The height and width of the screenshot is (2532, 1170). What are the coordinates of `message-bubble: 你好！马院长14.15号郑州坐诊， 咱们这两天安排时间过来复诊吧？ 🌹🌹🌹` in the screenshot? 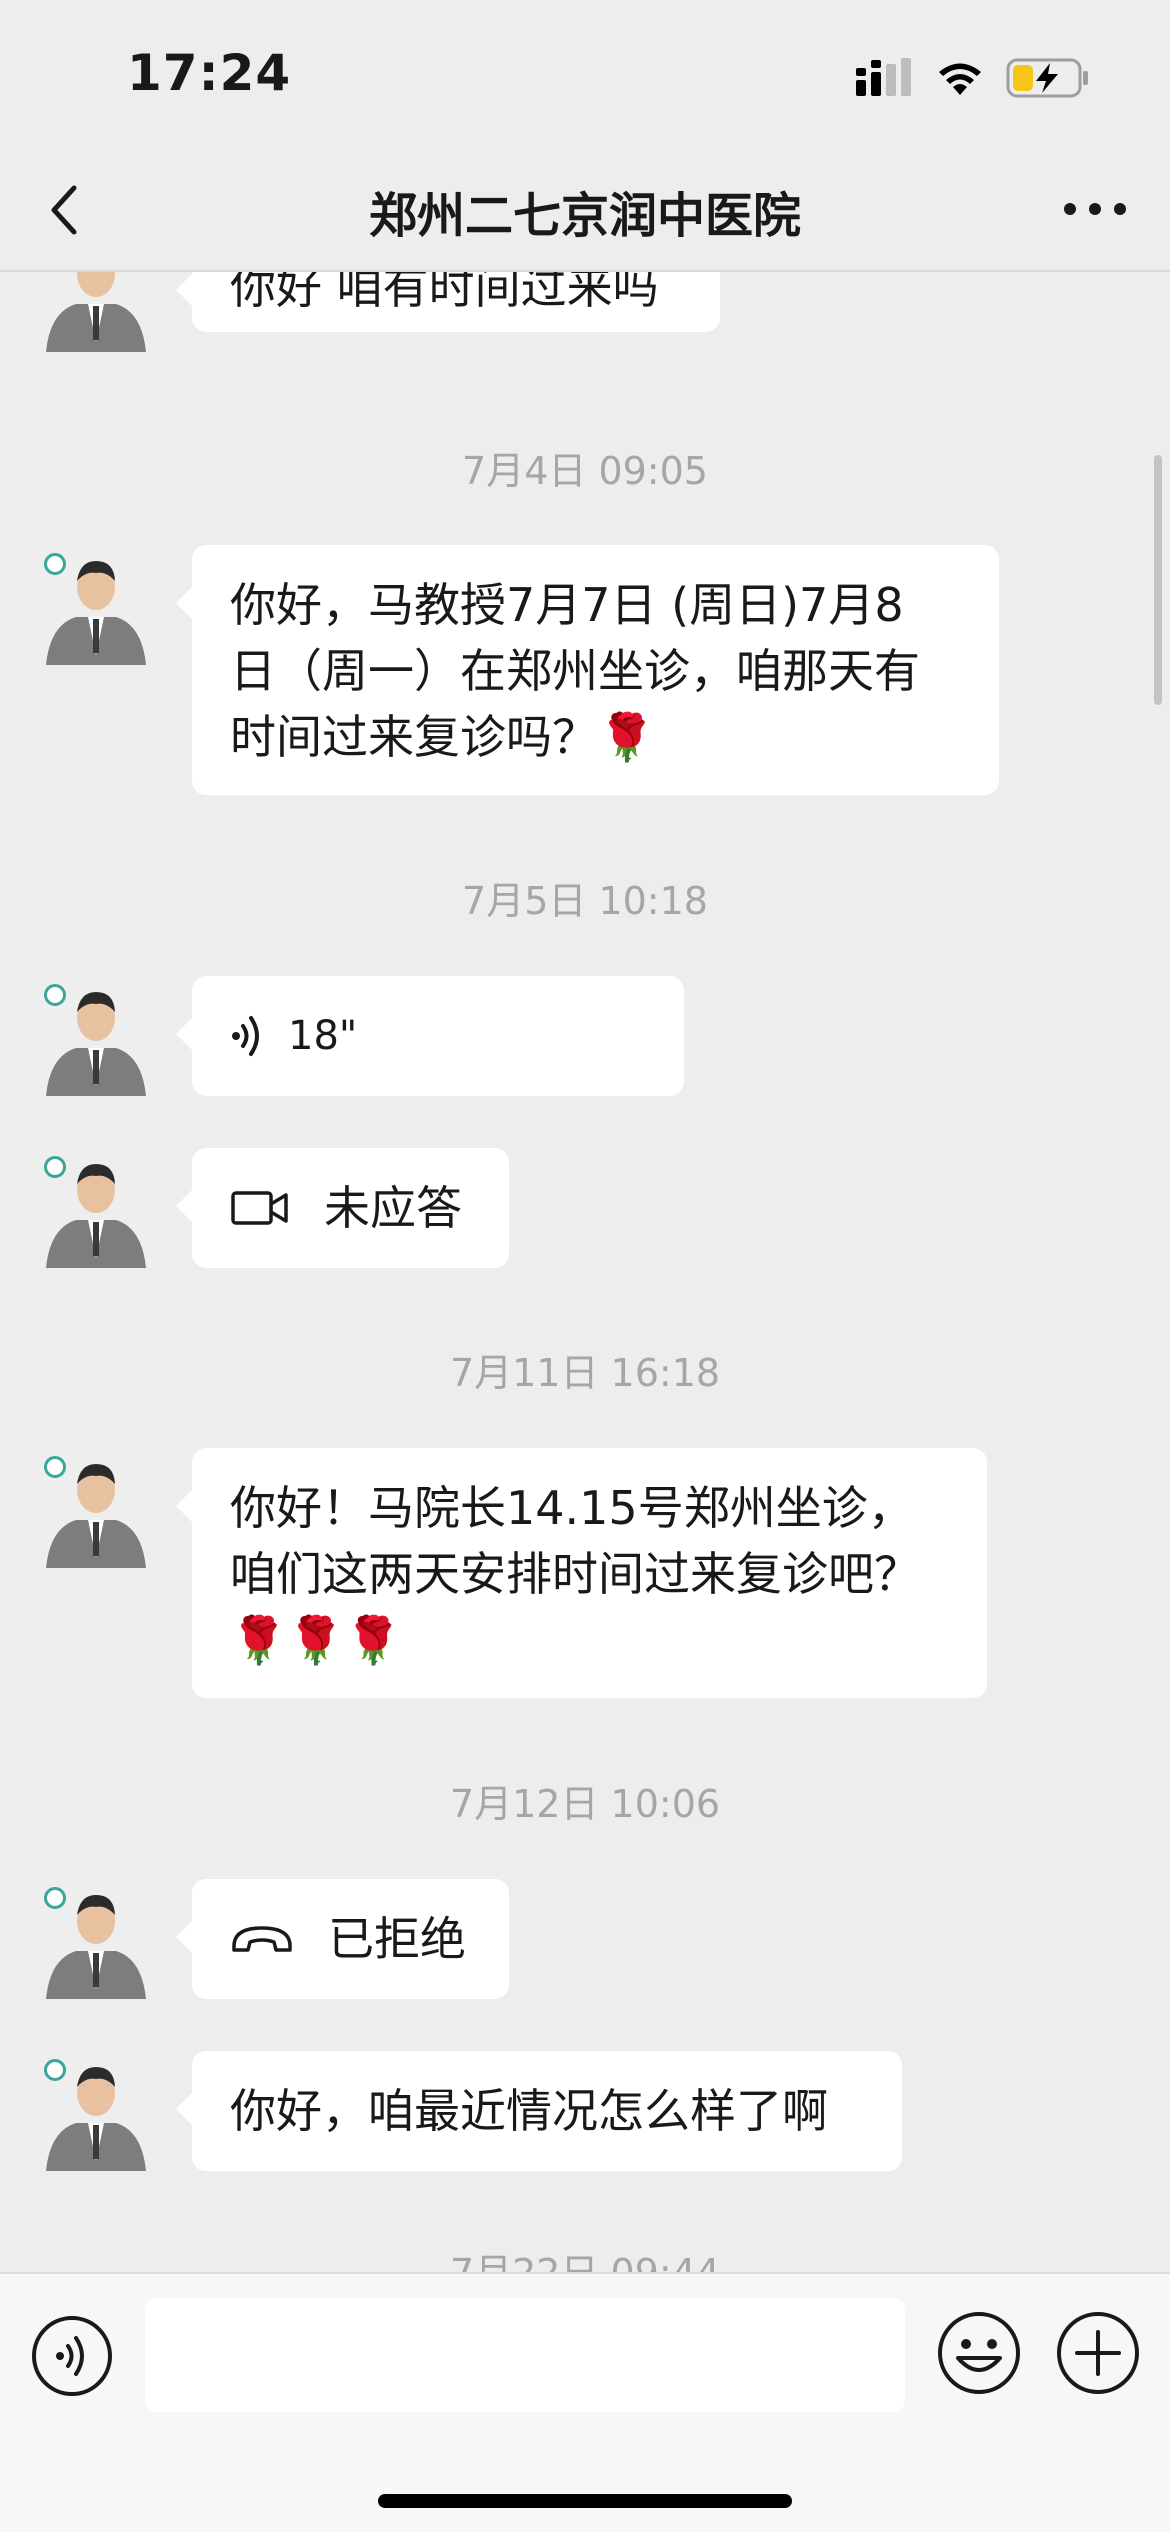 It's located at (581, 1573).